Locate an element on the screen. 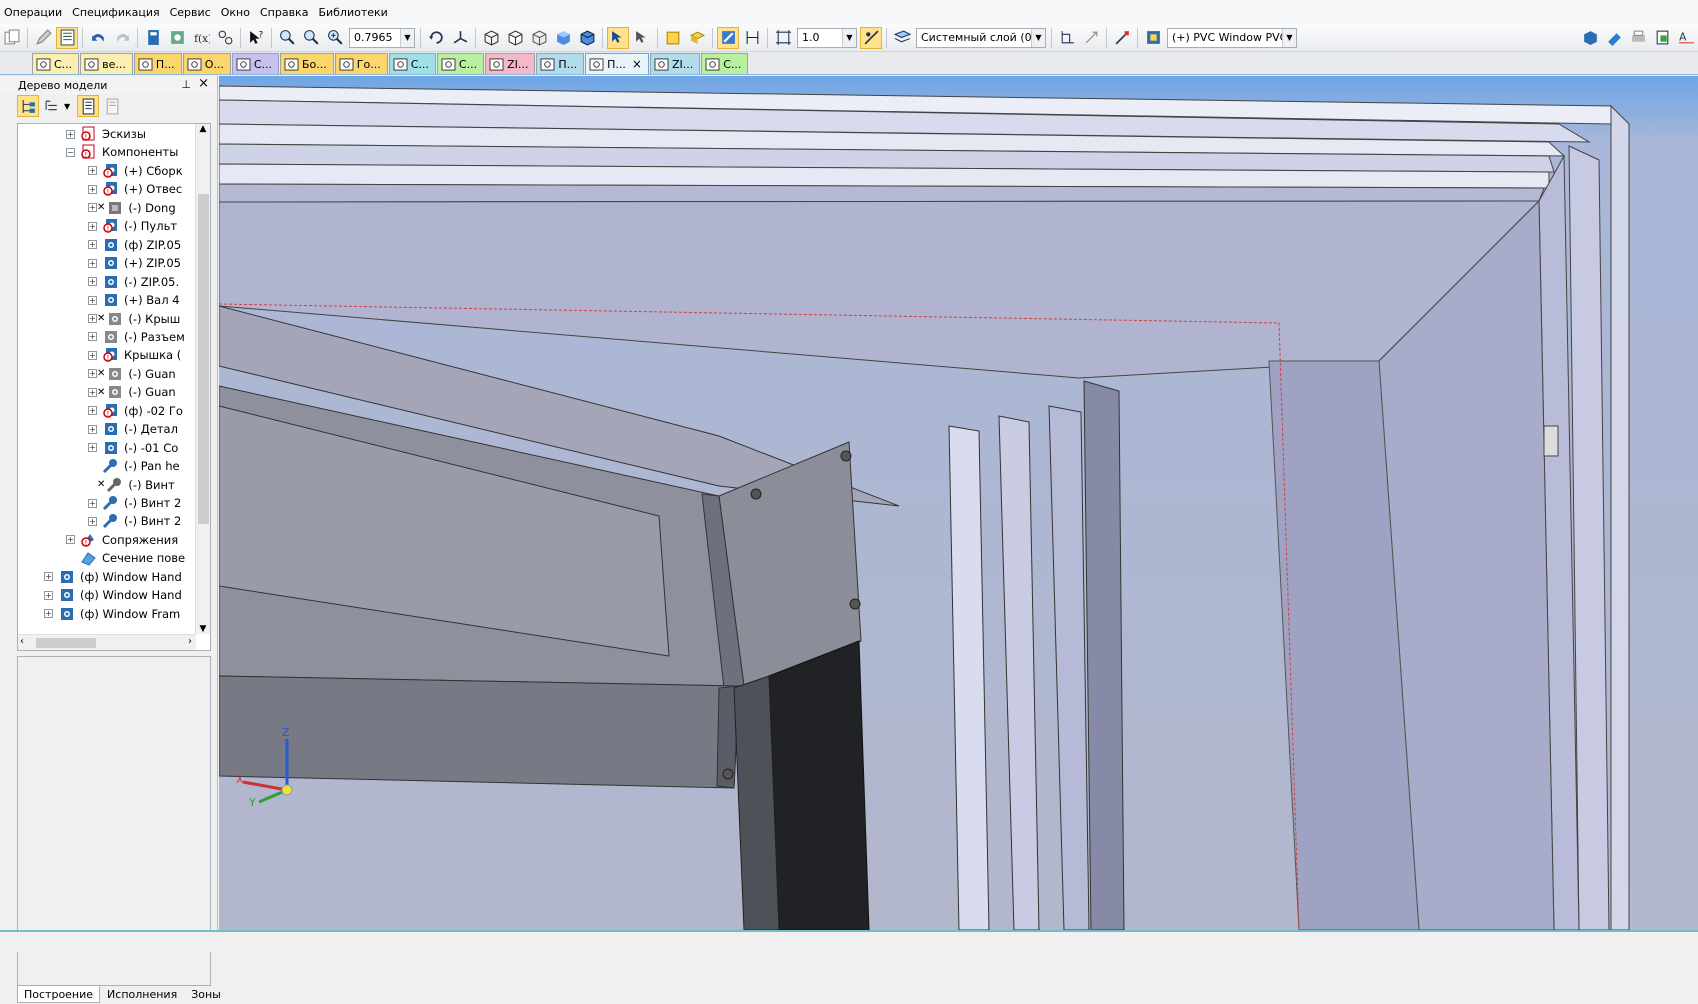 The height and width of the screenshot is (1004, 1698). copy-doc-button is located at coordinates (12, 38).